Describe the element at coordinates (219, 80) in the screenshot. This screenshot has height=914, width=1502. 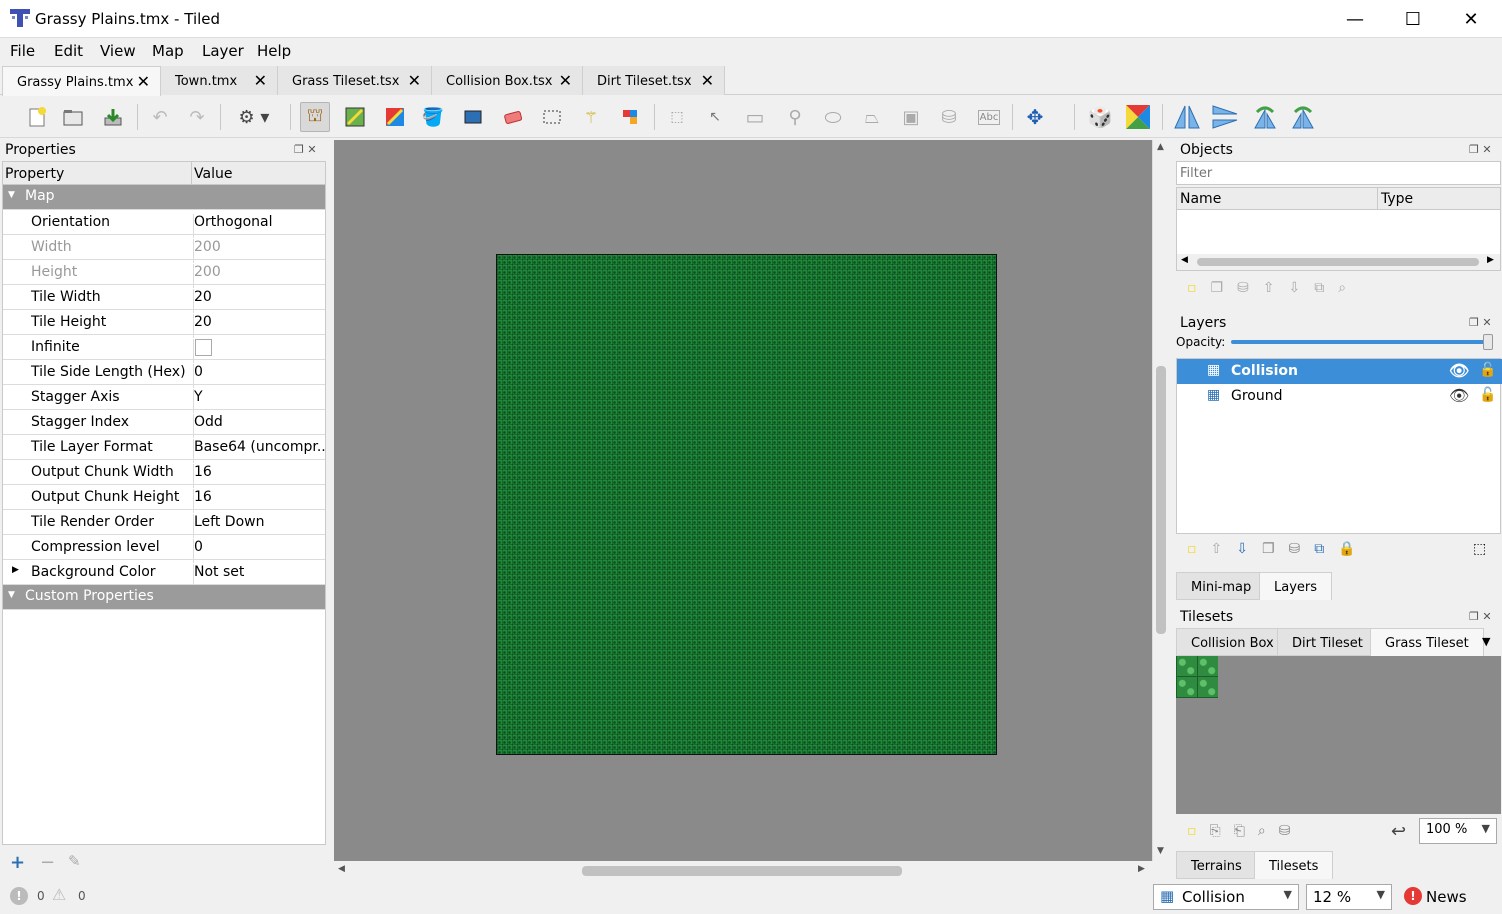
I see `tab-town: Town.tmx ✕` at that location.